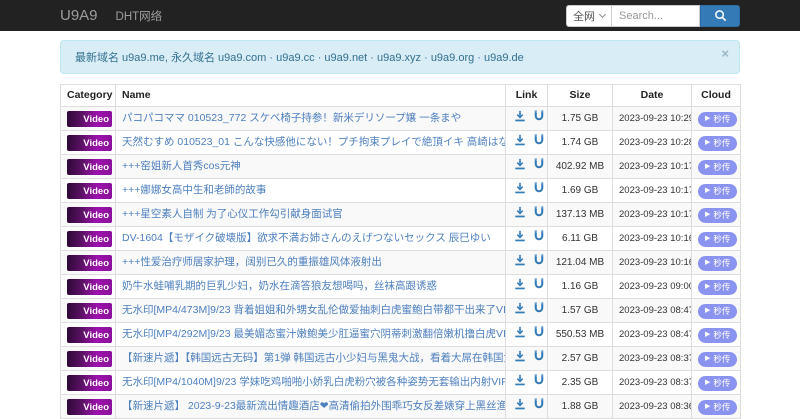 The image size is (800, 419). What do you see at coordinates (652, 95) in the screenshot?
I see `header-date: Date` at bounding box center [652, 95].